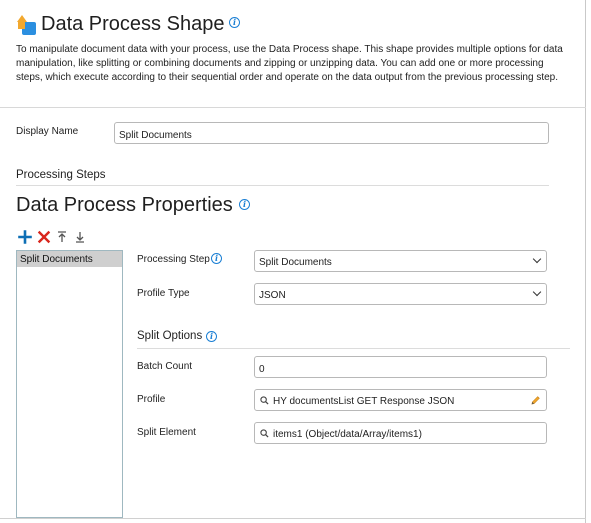  What do you see at coordinates (61, 175) in the screenshot?
I see `processing-steps-heading: Processing Steps` at bounding box center [61, 175].